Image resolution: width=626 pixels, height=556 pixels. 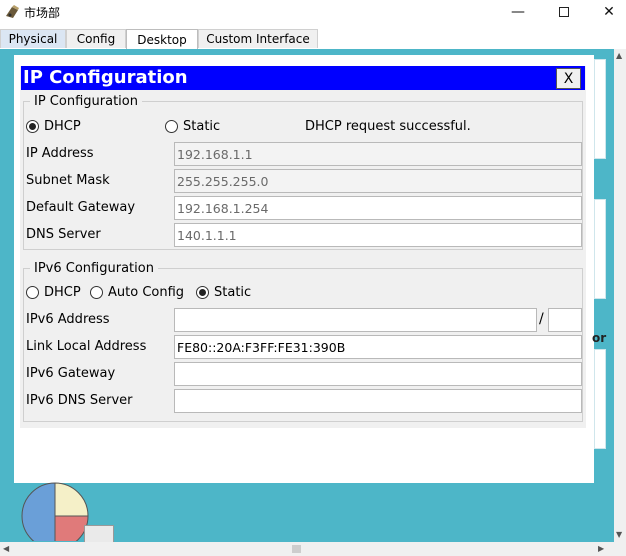 What do you see at coordinates (378, 347) in the screenshot?
I see `link-local-address-field` at bounding box center [378, 347].